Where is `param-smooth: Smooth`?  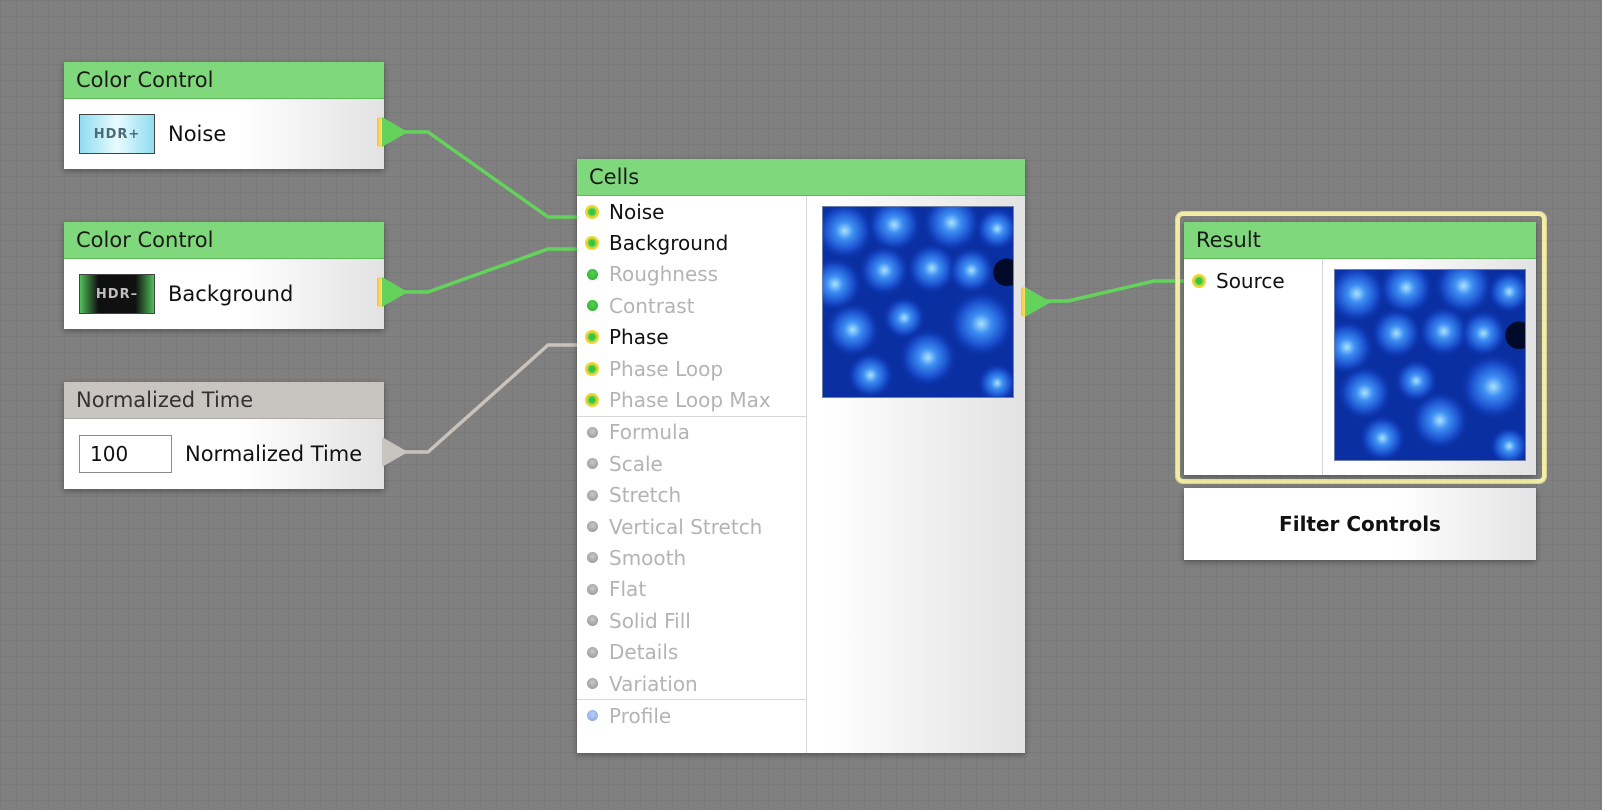
param-smooth: Smooth is located at coordinates (691, 557).